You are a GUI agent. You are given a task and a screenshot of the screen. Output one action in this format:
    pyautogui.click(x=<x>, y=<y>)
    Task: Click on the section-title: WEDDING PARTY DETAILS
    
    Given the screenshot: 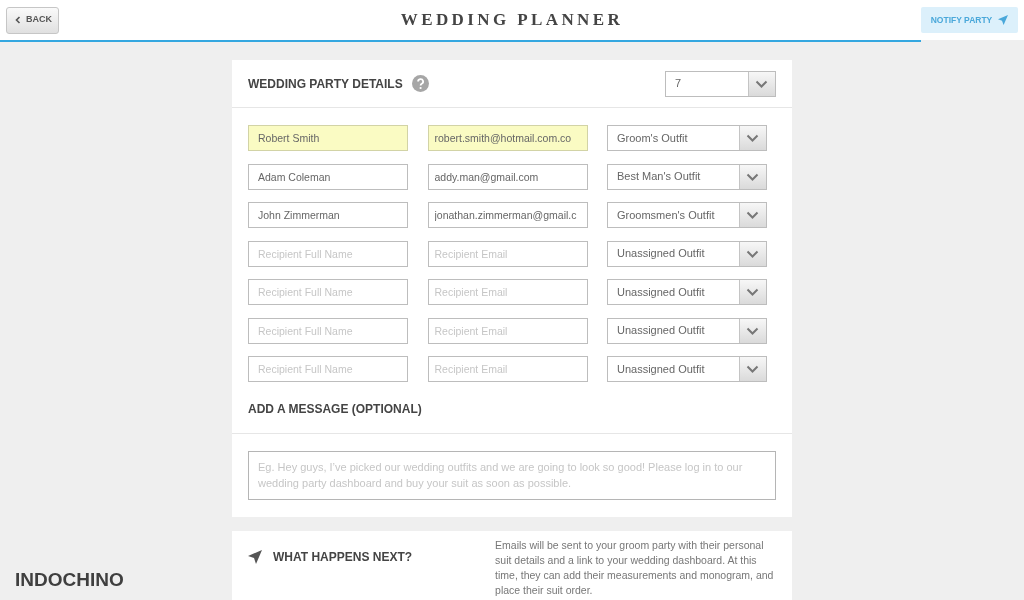 What is the action you would take?
    pyautogui.click(x=325, y=84)
    